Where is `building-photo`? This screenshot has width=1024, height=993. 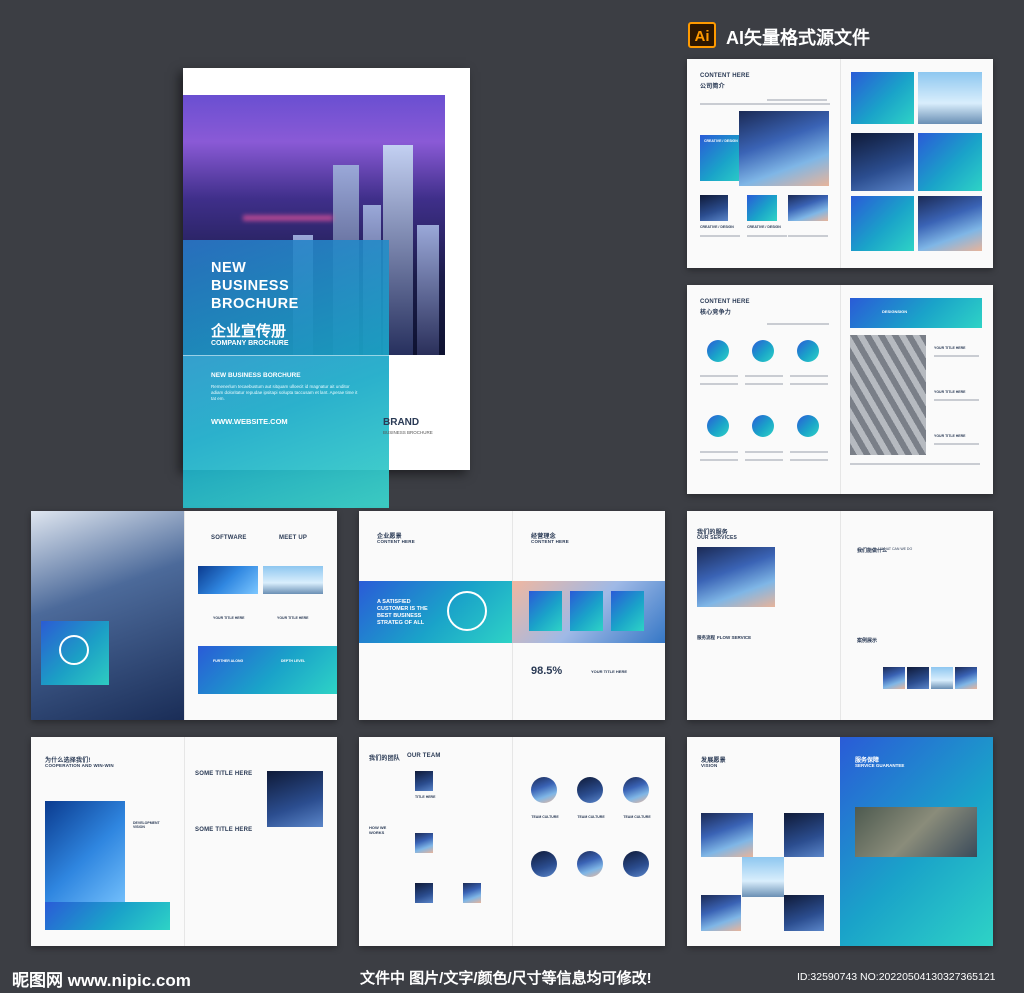 building-photo is located at coordinates (784, 148).